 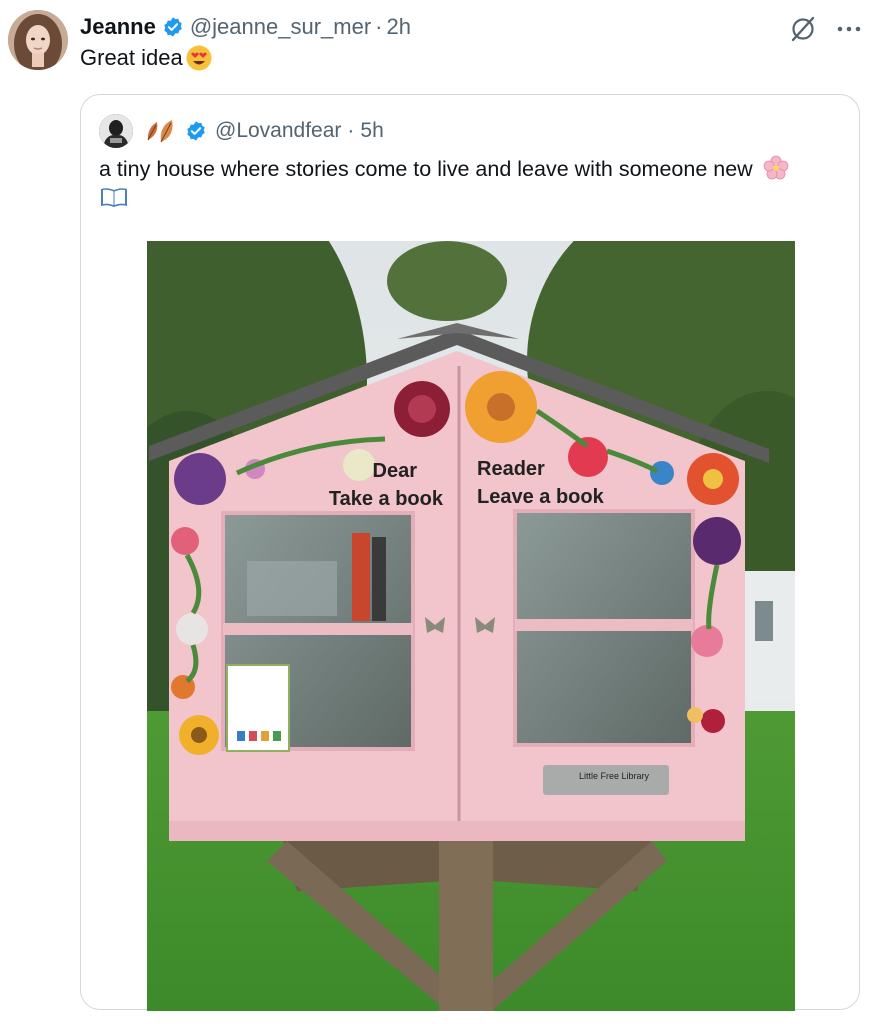 What do you see at coordinates (825, 29) in the screenshot?
I see `top-actions` at bounding box center [825, 29].